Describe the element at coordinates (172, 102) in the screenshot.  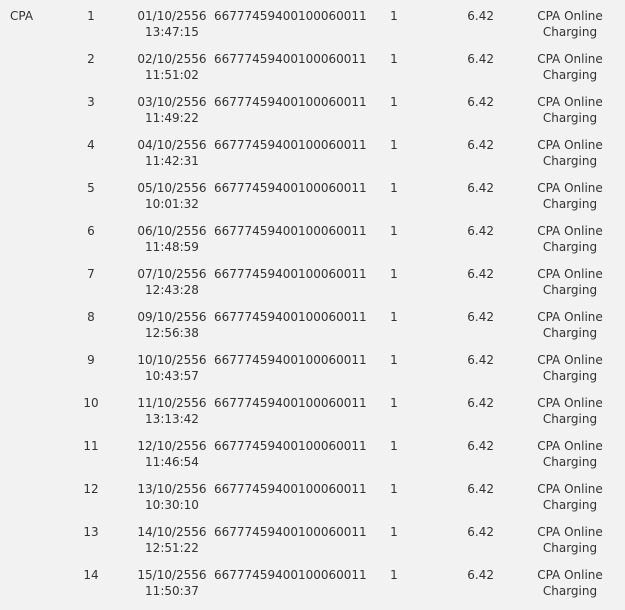
I see `row-date: 03/10/2556` at that location.